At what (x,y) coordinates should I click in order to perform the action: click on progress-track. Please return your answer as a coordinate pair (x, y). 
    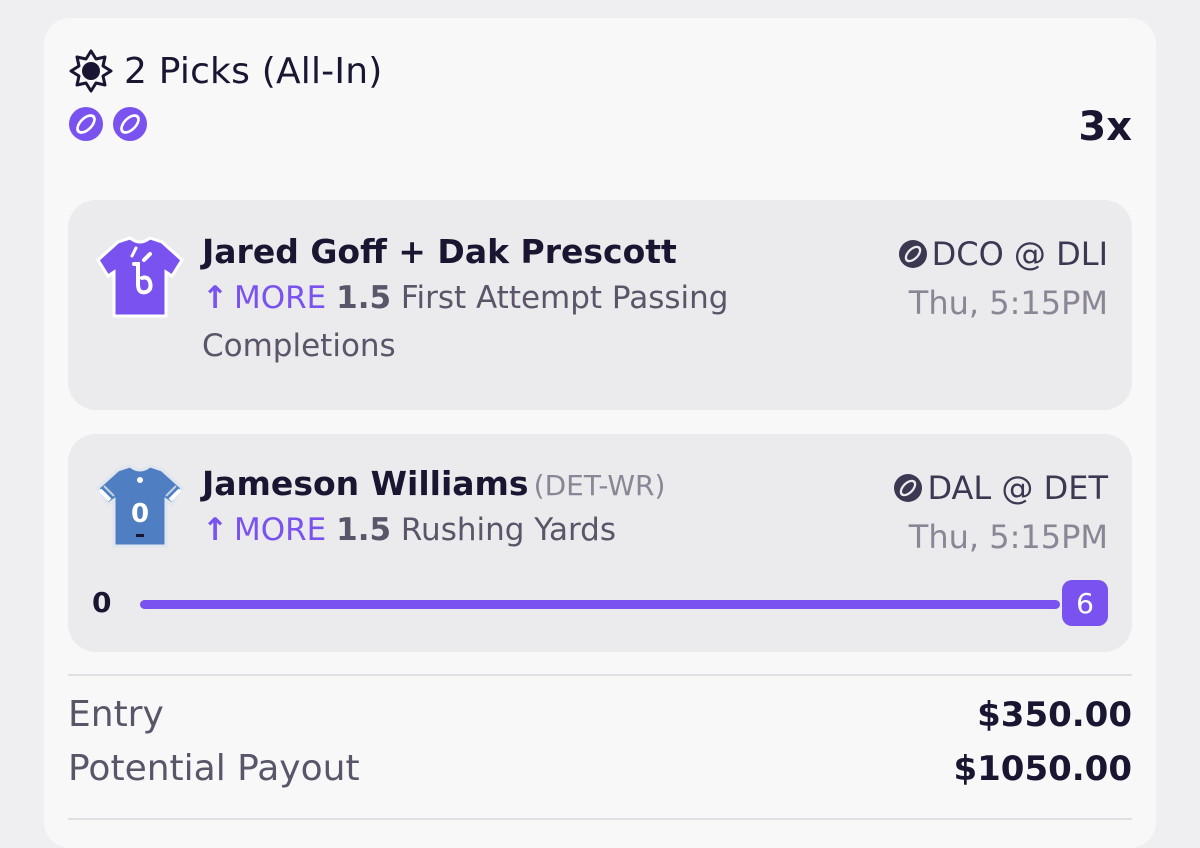
    Looking at the image, I should click on (600, 604).